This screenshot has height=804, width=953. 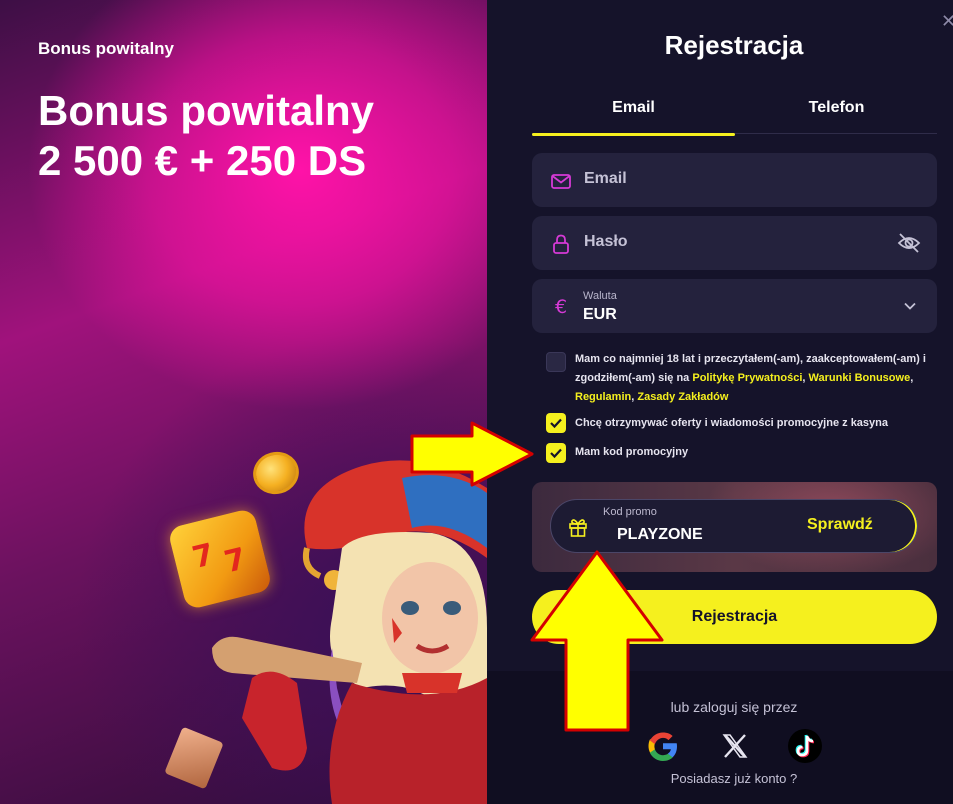 What do you see at coordinates (682, 397) in the screenshot?
I see `betting-rules-link: Zasady Zakładów` at bounding box center [682, 397].